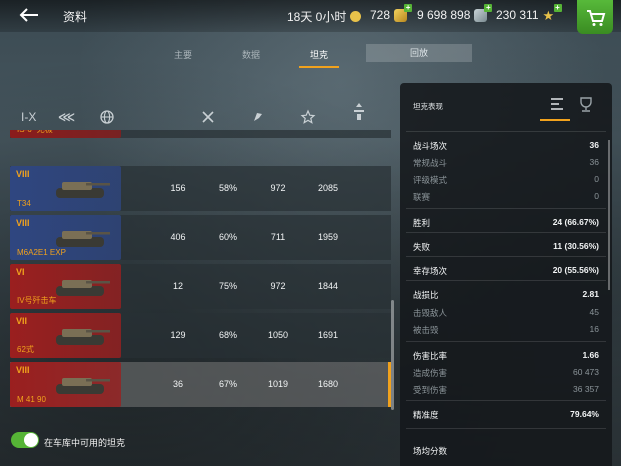 The width and height of the screenshot is (621, 466). I want to click on crossed-swords-icon, so click(208, 117).